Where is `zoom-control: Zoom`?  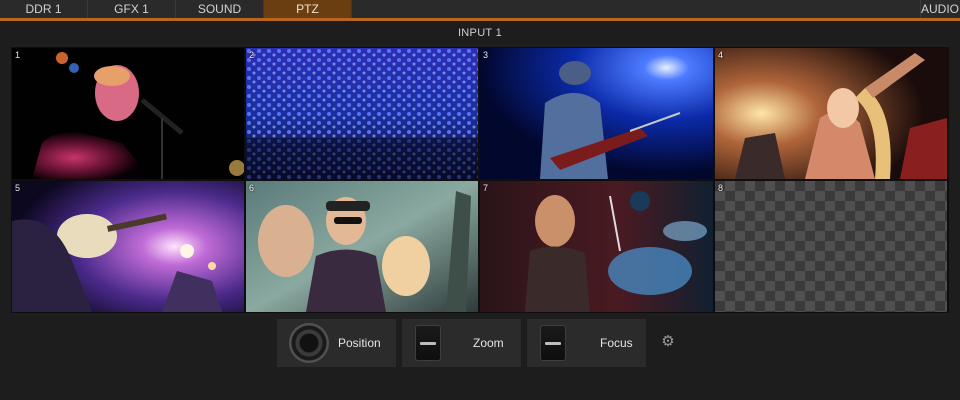
zoom-control: Zoom is located at coordinates (461, 343).